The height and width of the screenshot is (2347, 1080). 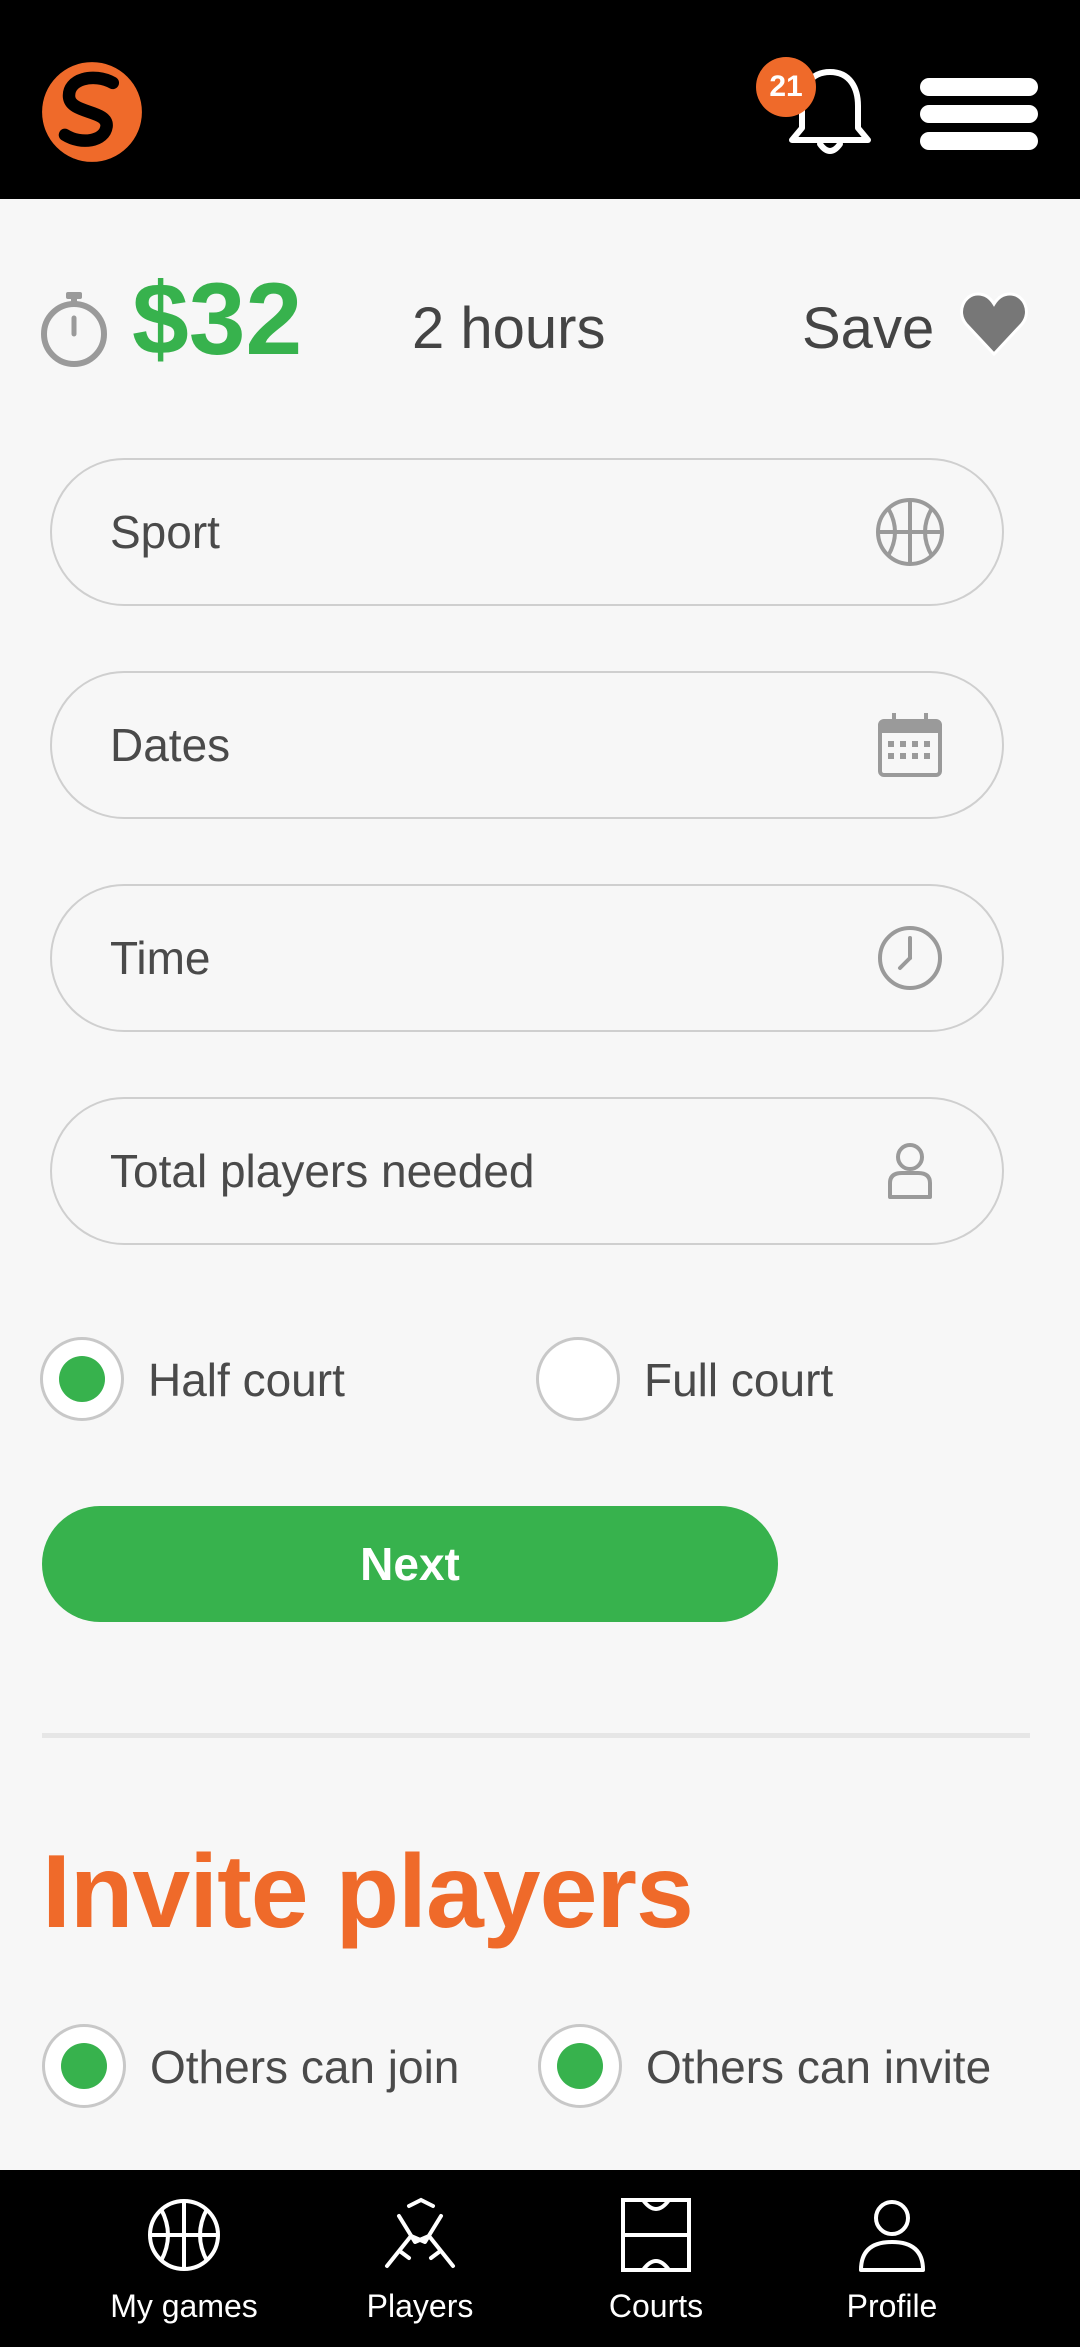 I want to click on heart-icon, so click(x=994, y=324).